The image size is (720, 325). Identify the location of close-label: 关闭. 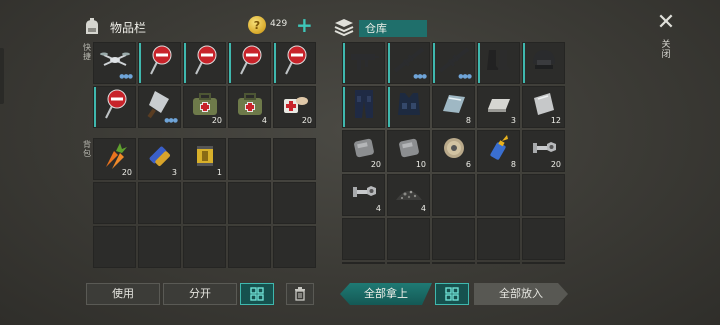
(666, 50).